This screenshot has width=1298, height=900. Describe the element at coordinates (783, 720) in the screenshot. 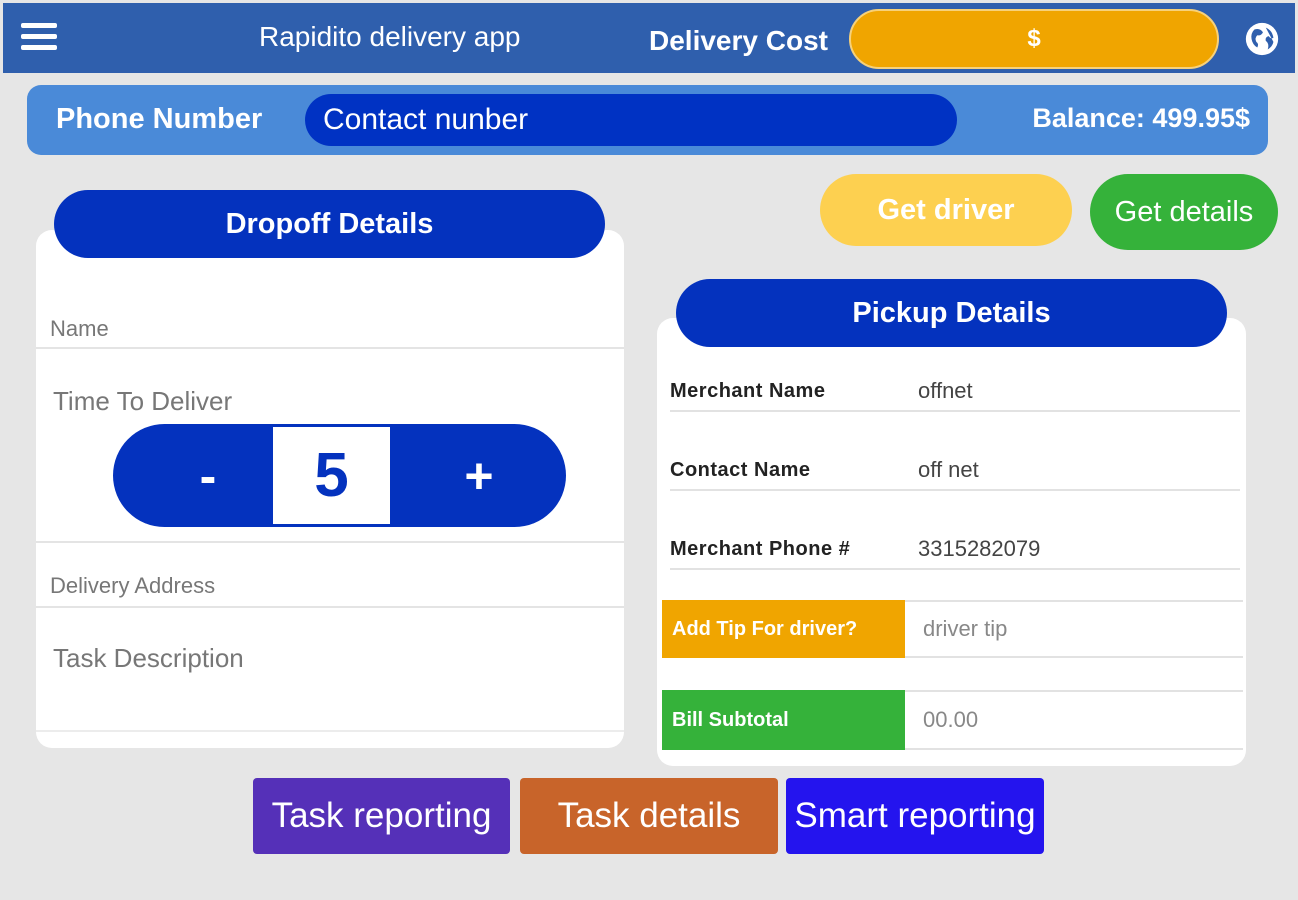

I see `bill-subtotal-label: Bill Subtotal` at that location.